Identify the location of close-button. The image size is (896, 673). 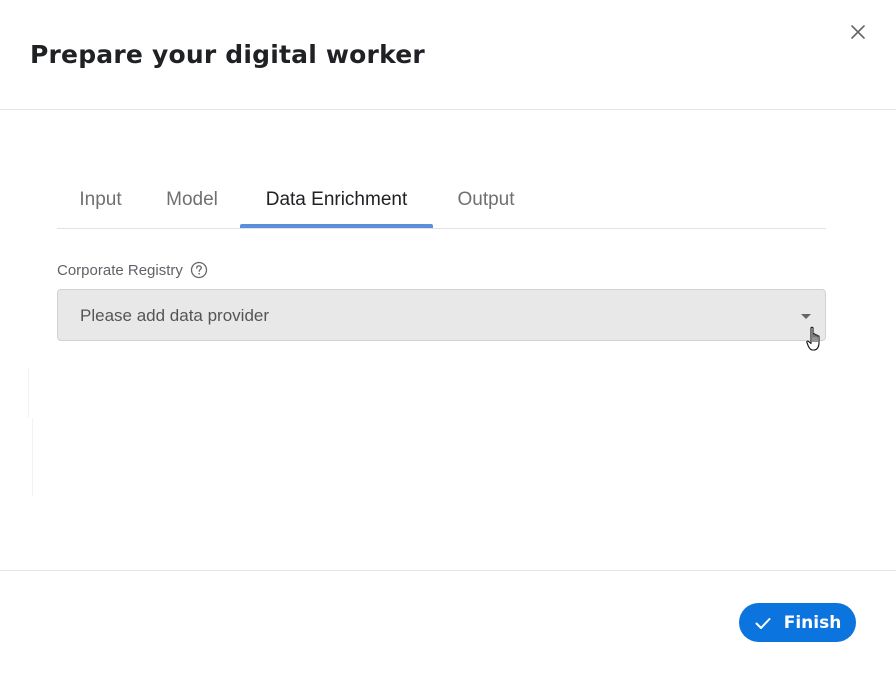
(858, 32).